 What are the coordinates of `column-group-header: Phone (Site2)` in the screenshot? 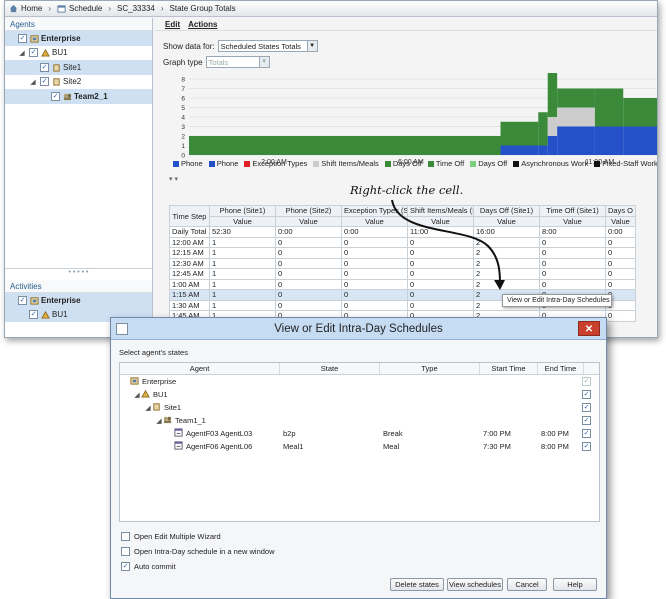 It's located at (308, 211).